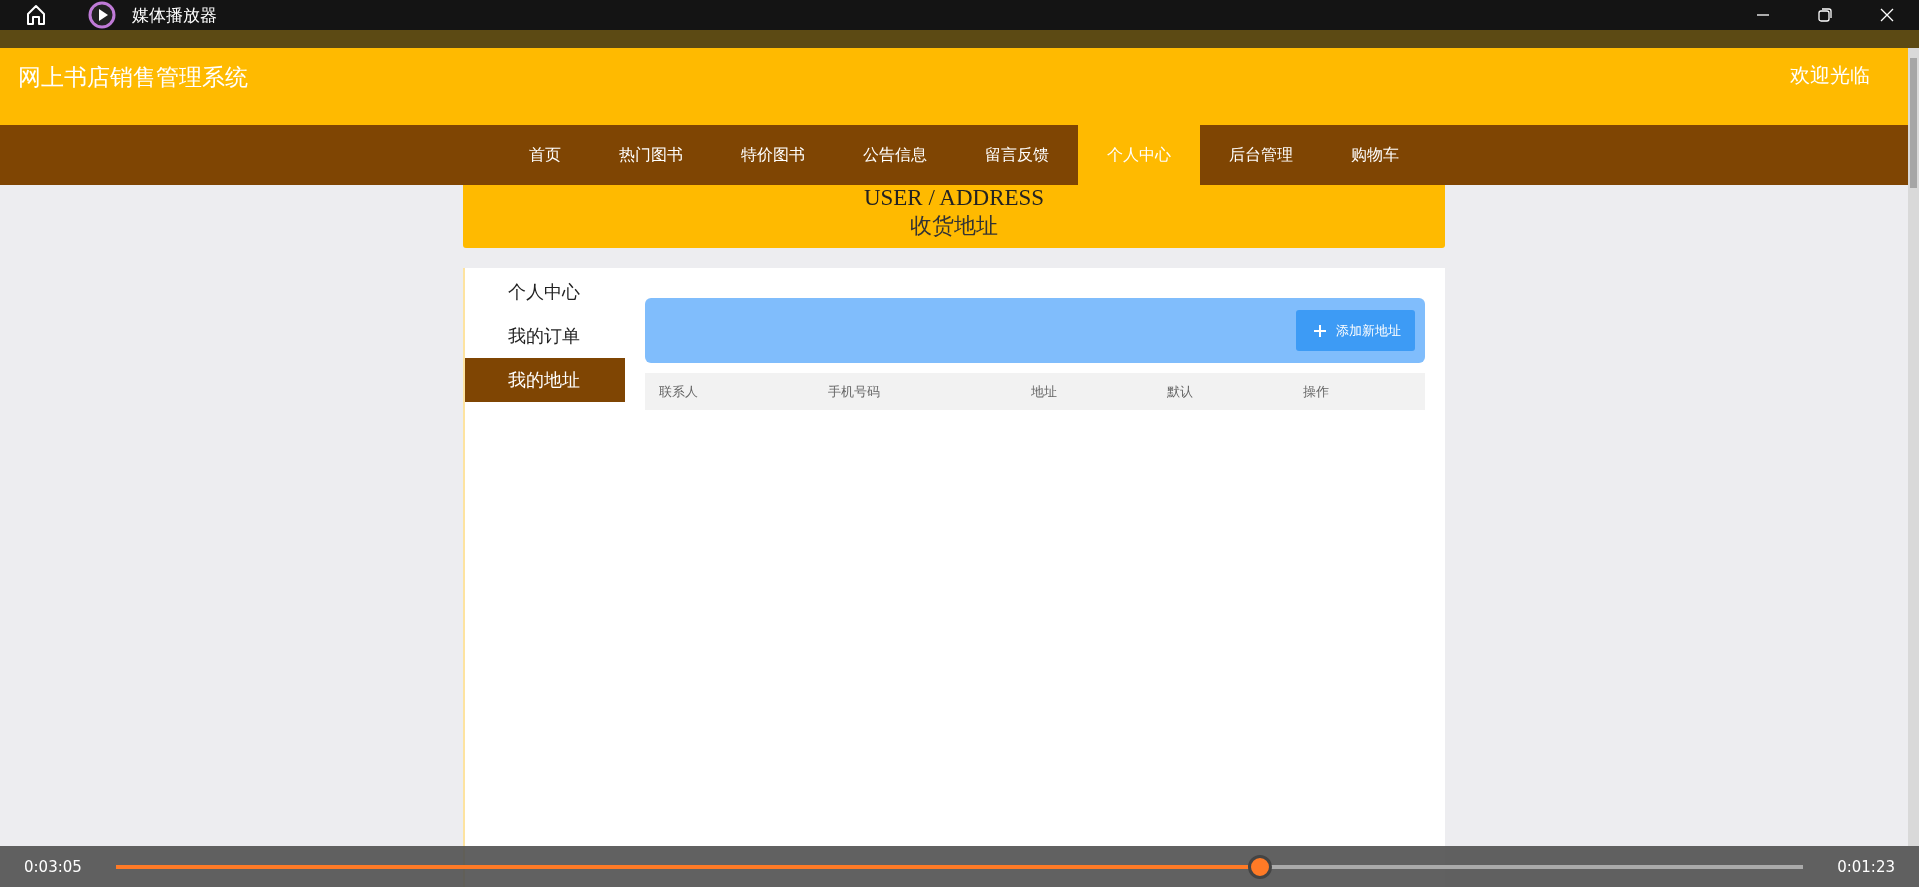 This screenshot has width=1919, height=887. What do you see at coordinates (954, 198) in the screenshot?
I see `banner-title: USER / ADDRESS` at bounding box center [954, 198].